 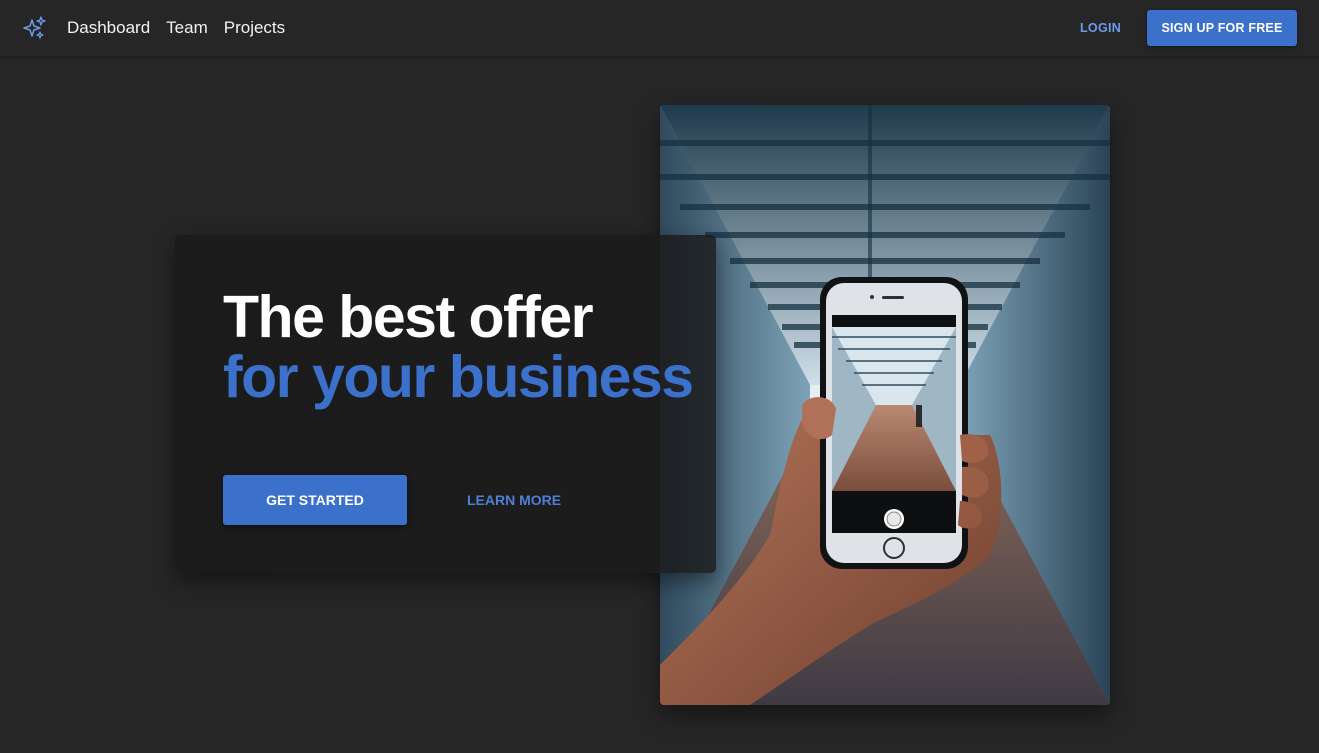 What do you see at coordinates (514, 500) in the screenshot?
I see `learn-more-link: LEARN MORE` at bounding box center [514, 500].